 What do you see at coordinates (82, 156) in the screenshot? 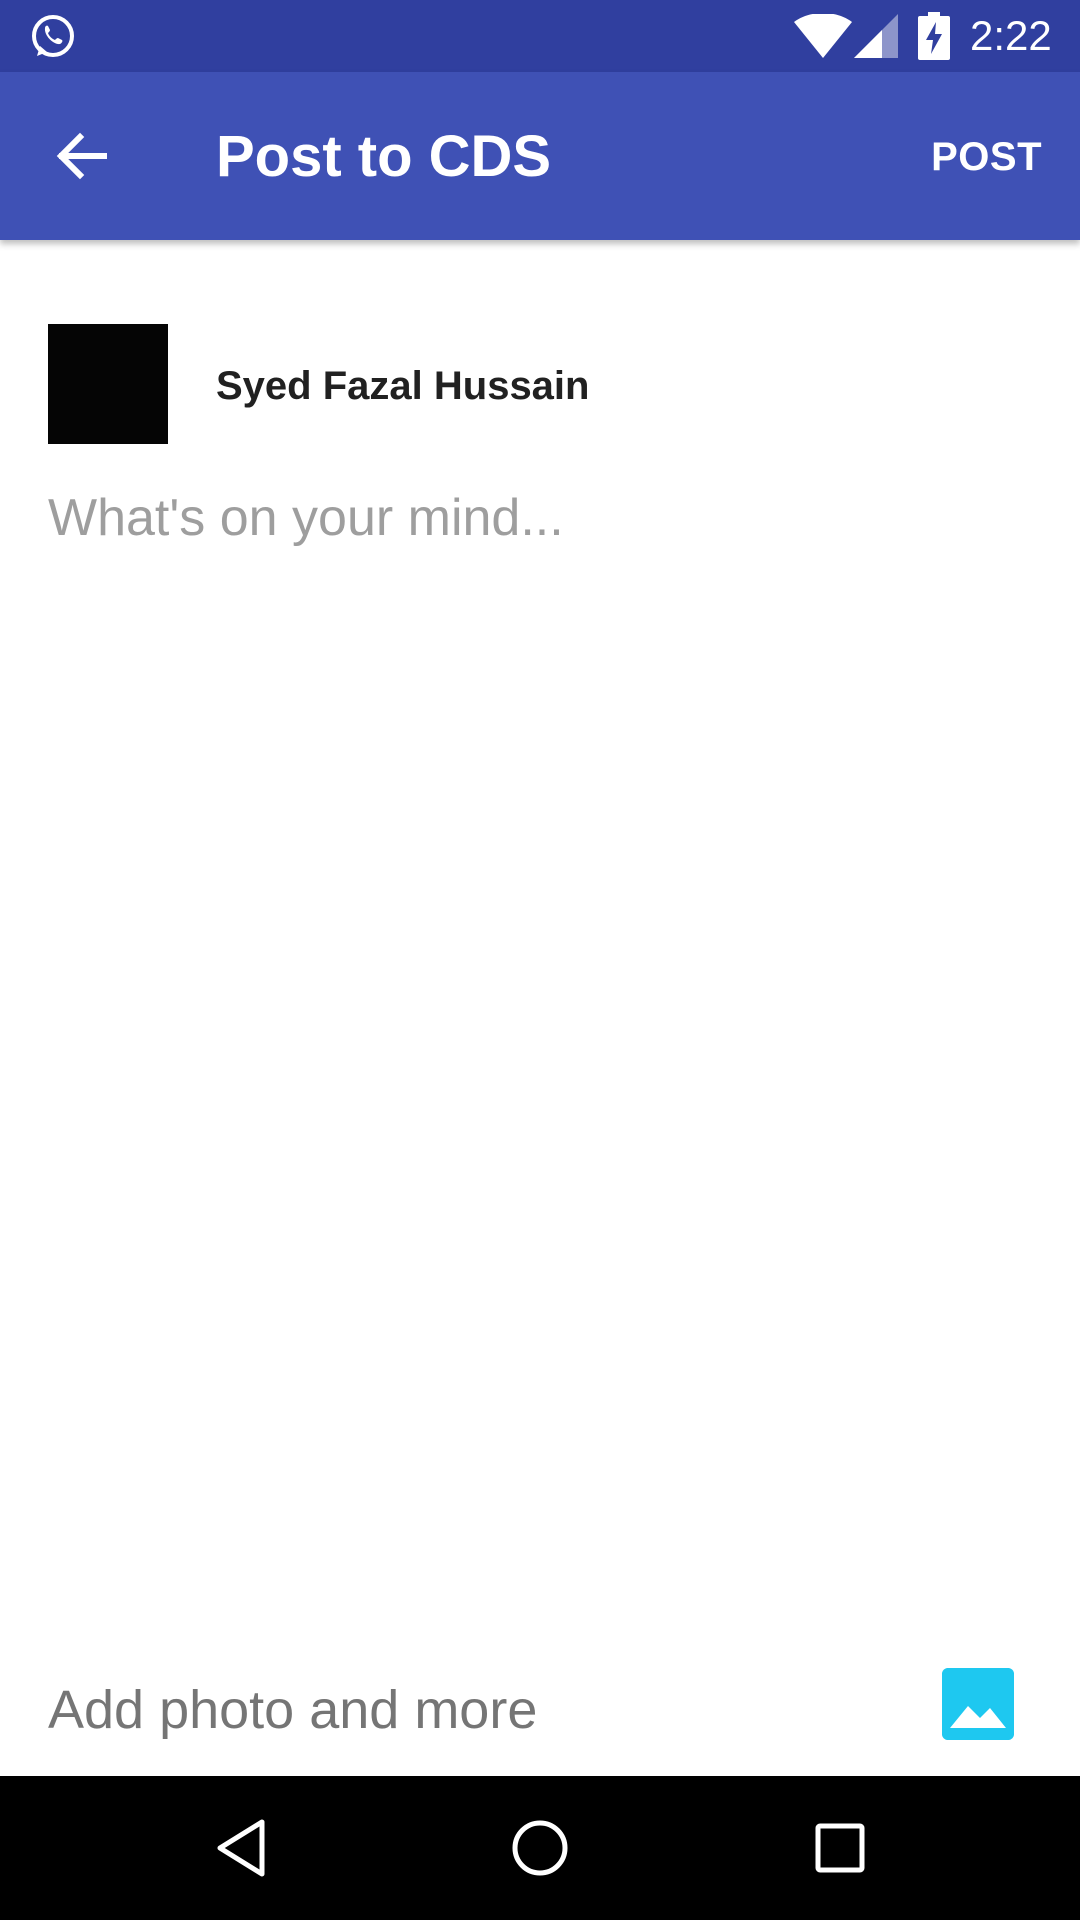
I see `arrow-back-icon` at bounding box center [82, 156].